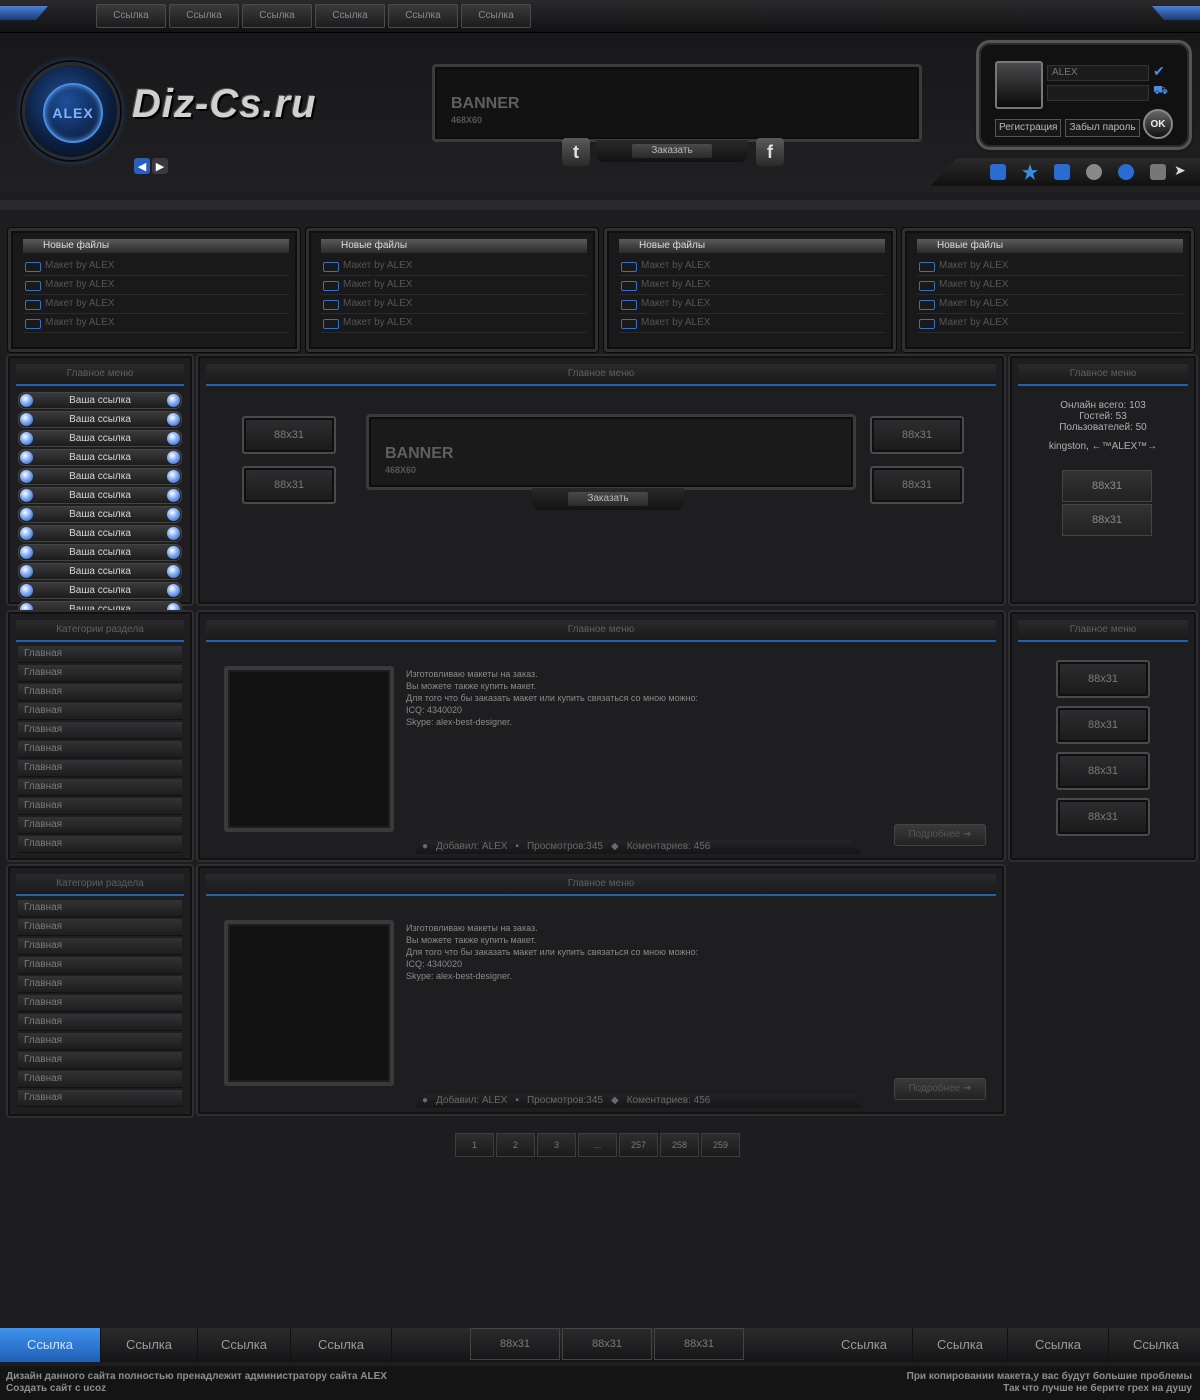 The image size is (1200, 1400). What do you see at coordinates (1158, 172) in the screenshot?
I see `settings-icon` at bounding box center [1158, 172].